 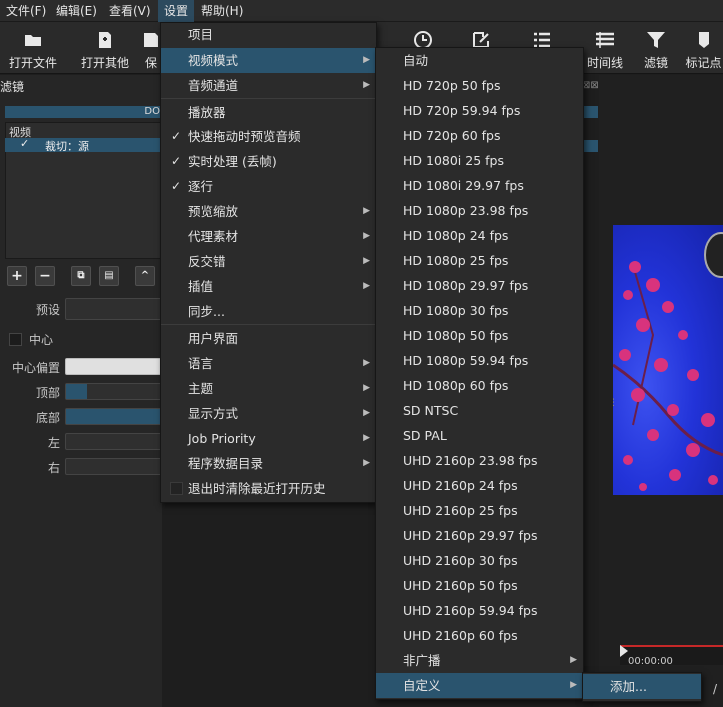 I want to click on video-mode-item: UHD 2160p 59.94 fps, so click(x=479, y=610).